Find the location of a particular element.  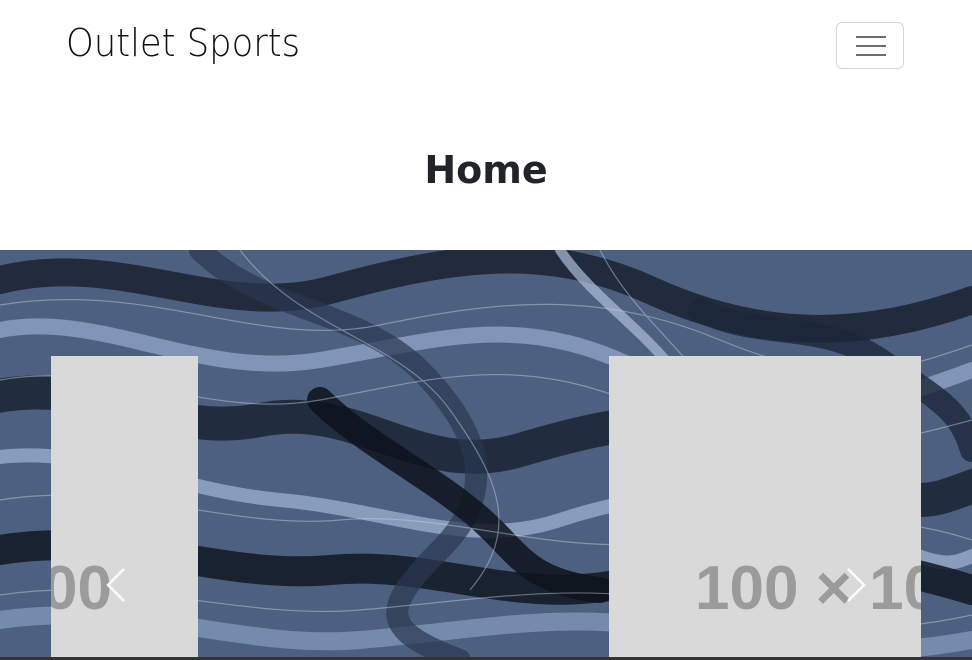

chevron-right-icon is located at coordinates (856, 585).